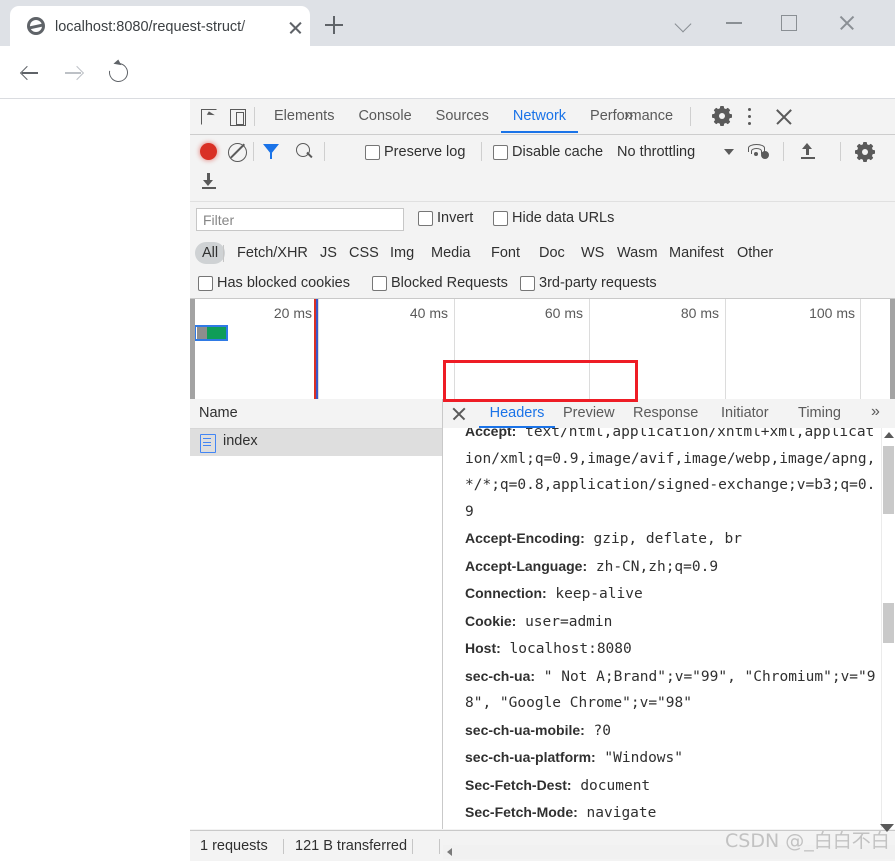  What do you see at coordinates (205, 283) in the screenshot?
I see `has-blocked-cookies-checkbox` at bounding box center [205, 283].